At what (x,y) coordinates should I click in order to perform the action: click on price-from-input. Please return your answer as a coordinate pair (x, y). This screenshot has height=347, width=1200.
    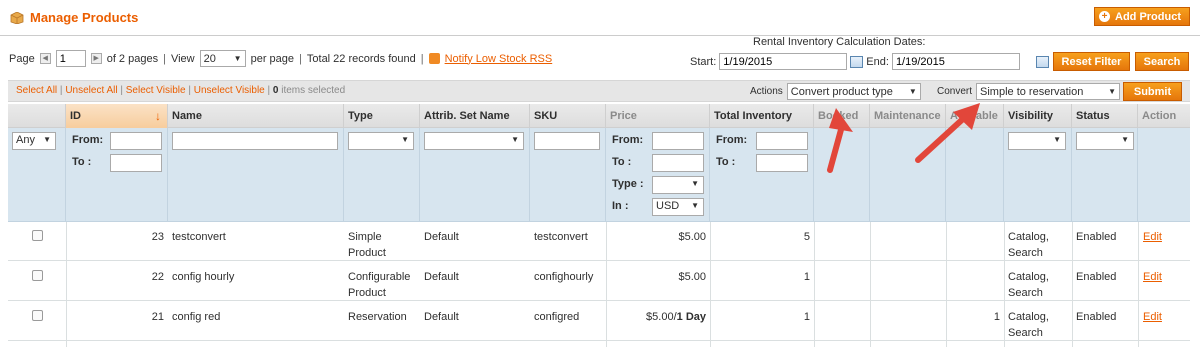
    Looking at the image, I should click on (678, 141).